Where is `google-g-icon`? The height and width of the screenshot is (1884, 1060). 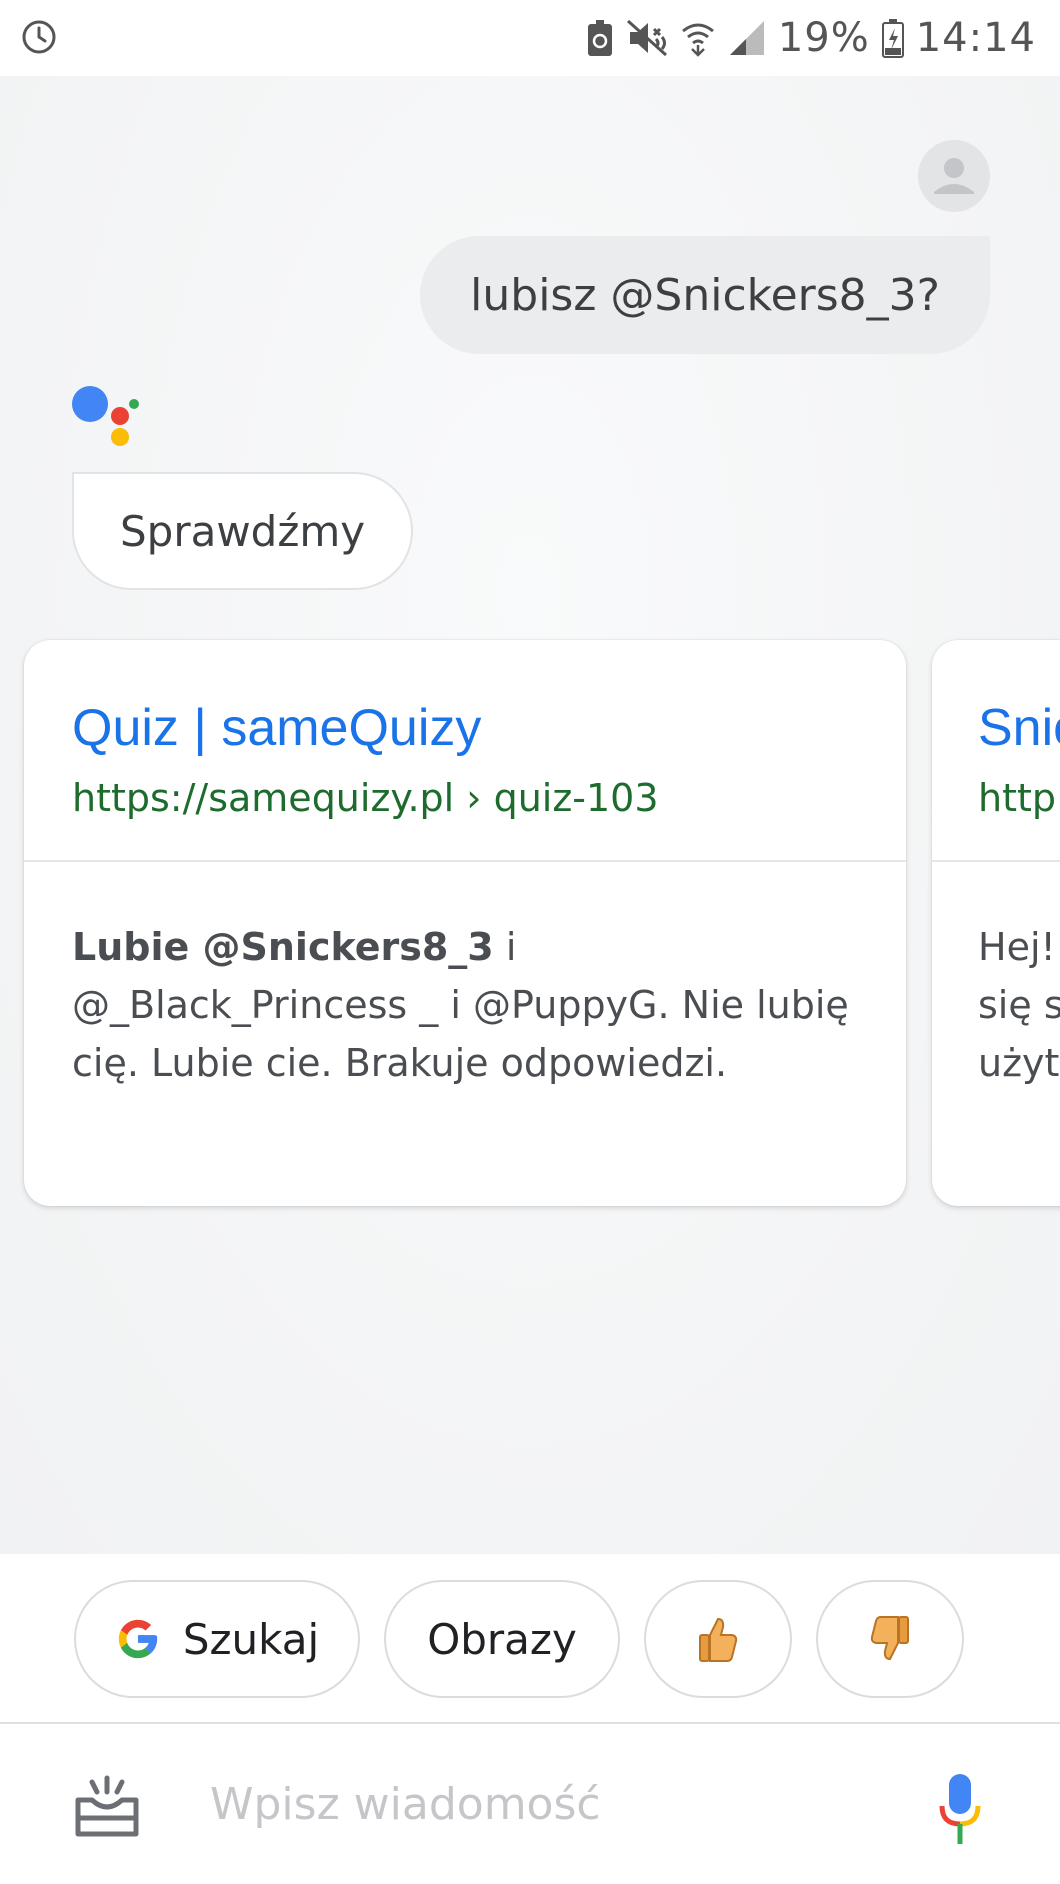
google-g-icon is located at coordinates (137, 1639).